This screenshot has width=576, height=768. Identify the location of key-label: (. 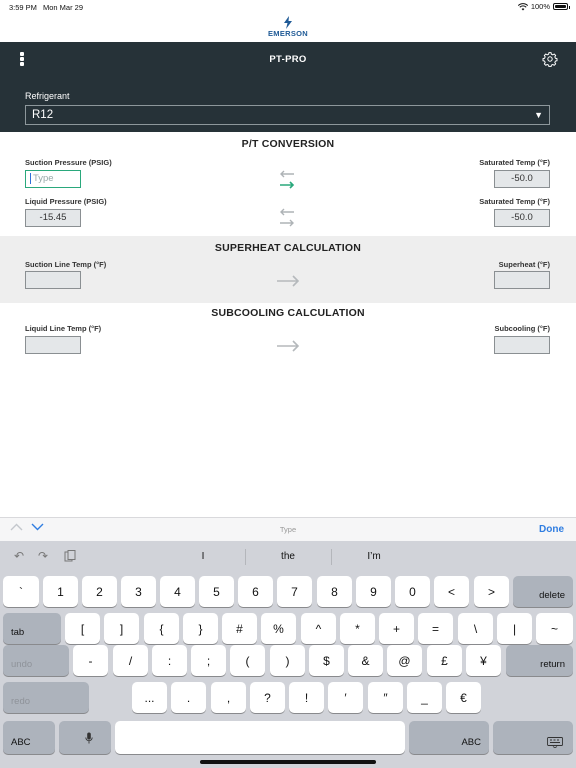
(247, 660).